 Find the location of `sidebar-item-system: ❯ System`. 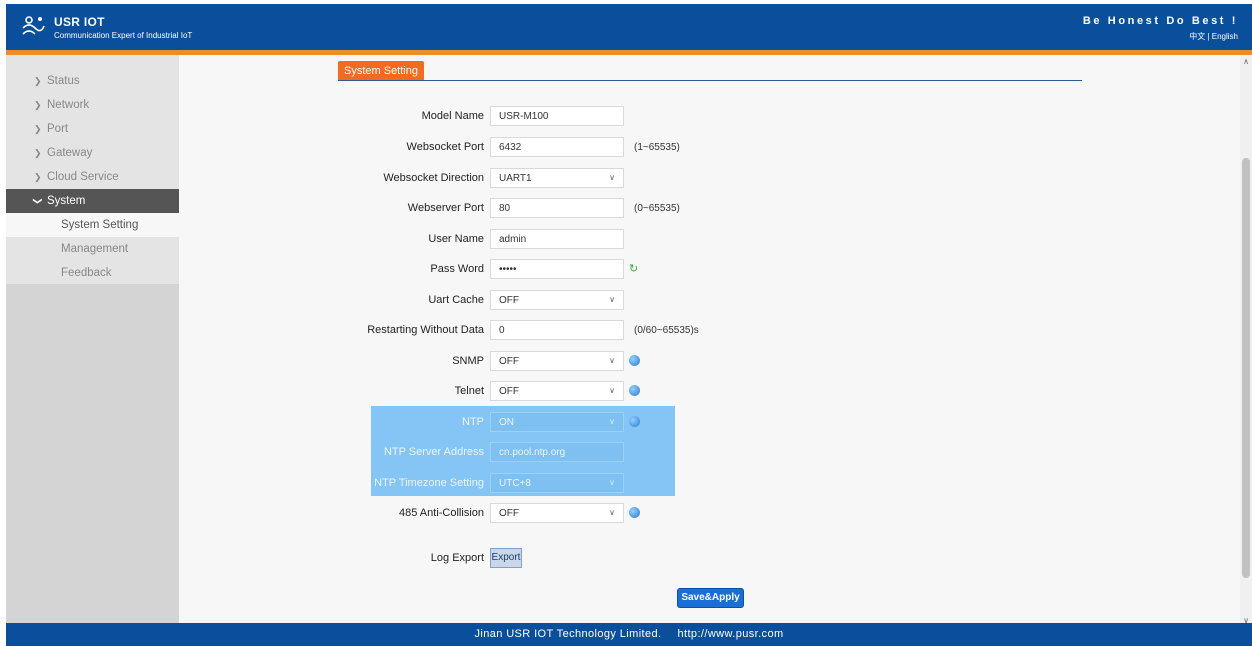

sidebar-item-system: ❯ System is located at coordinates (92, 201).